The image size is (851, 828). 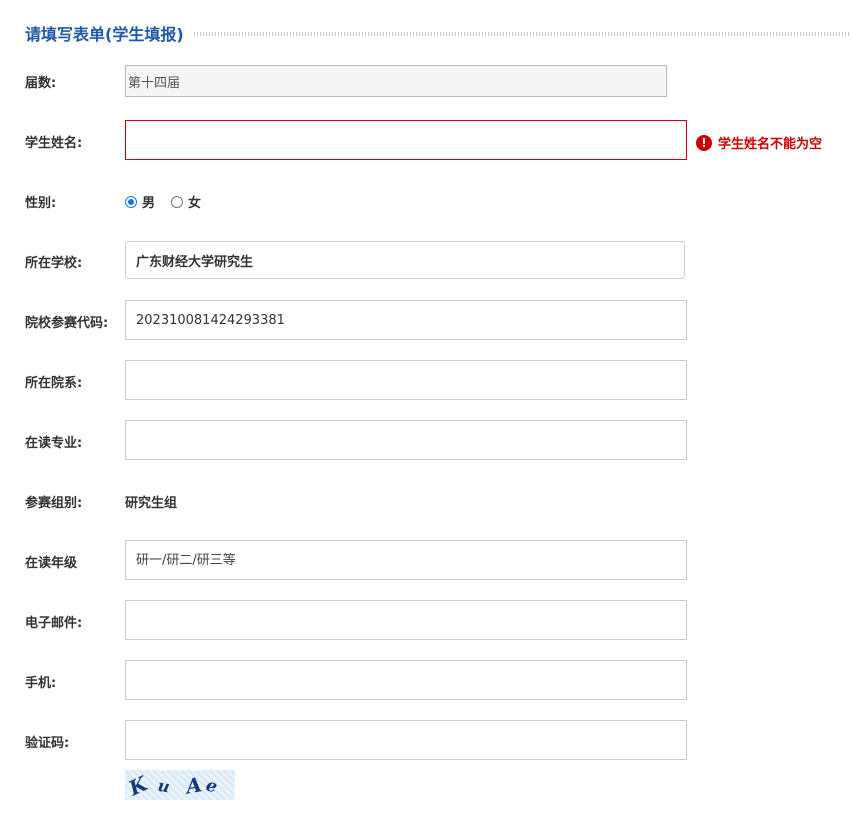 What do you see at coordinates (704, 142) in the screenshot?
I see `exclamation-icon: !` at bounding box center [704, 142].